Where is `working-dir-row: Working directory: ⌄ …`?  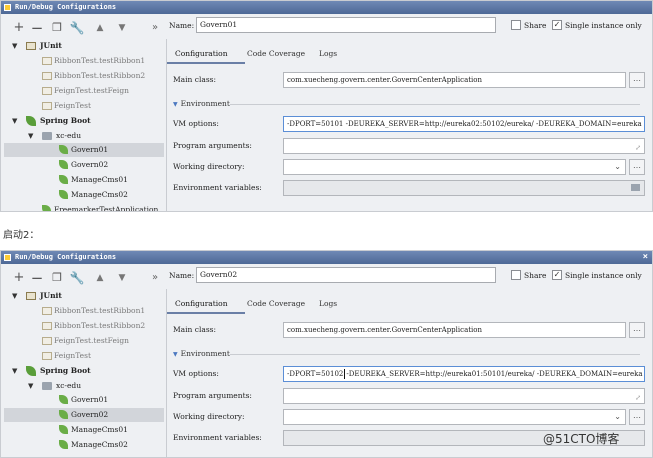
working-dir-row: Working directory: ⌄ … is located at coordinates (408, 168).